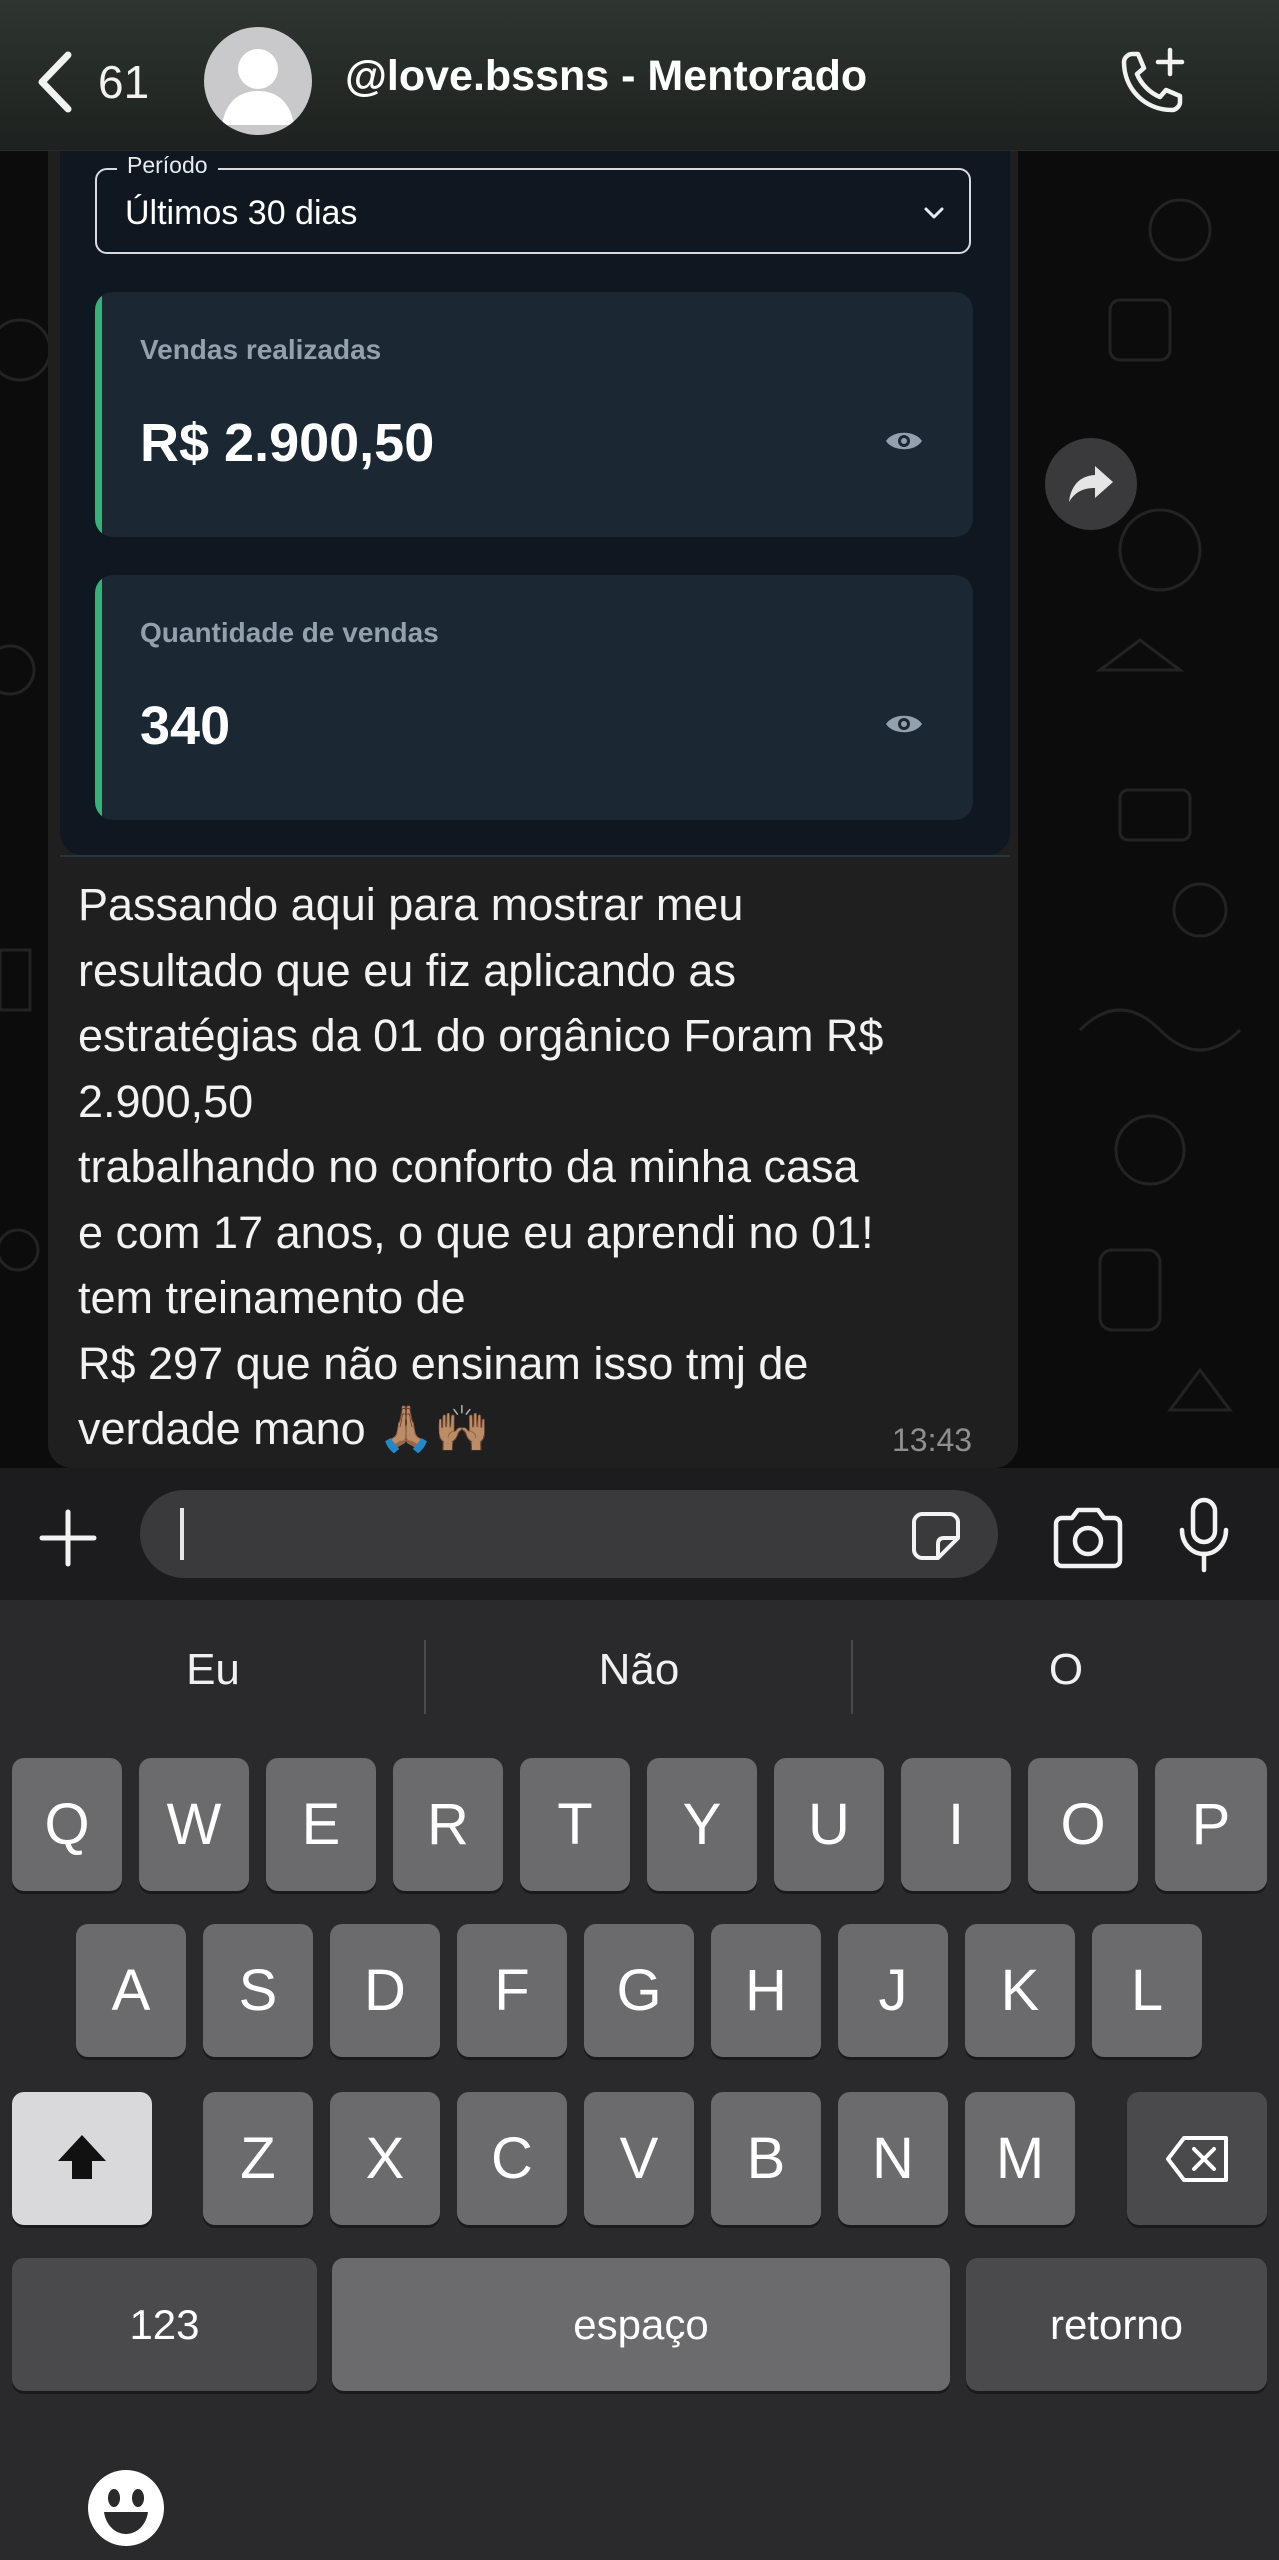 Image resolution: width=1279 pixels, height=2560 pixels. Describe the element at coordinates (126, 2508) in the screenshot. I see `emoji-icon` at that location.